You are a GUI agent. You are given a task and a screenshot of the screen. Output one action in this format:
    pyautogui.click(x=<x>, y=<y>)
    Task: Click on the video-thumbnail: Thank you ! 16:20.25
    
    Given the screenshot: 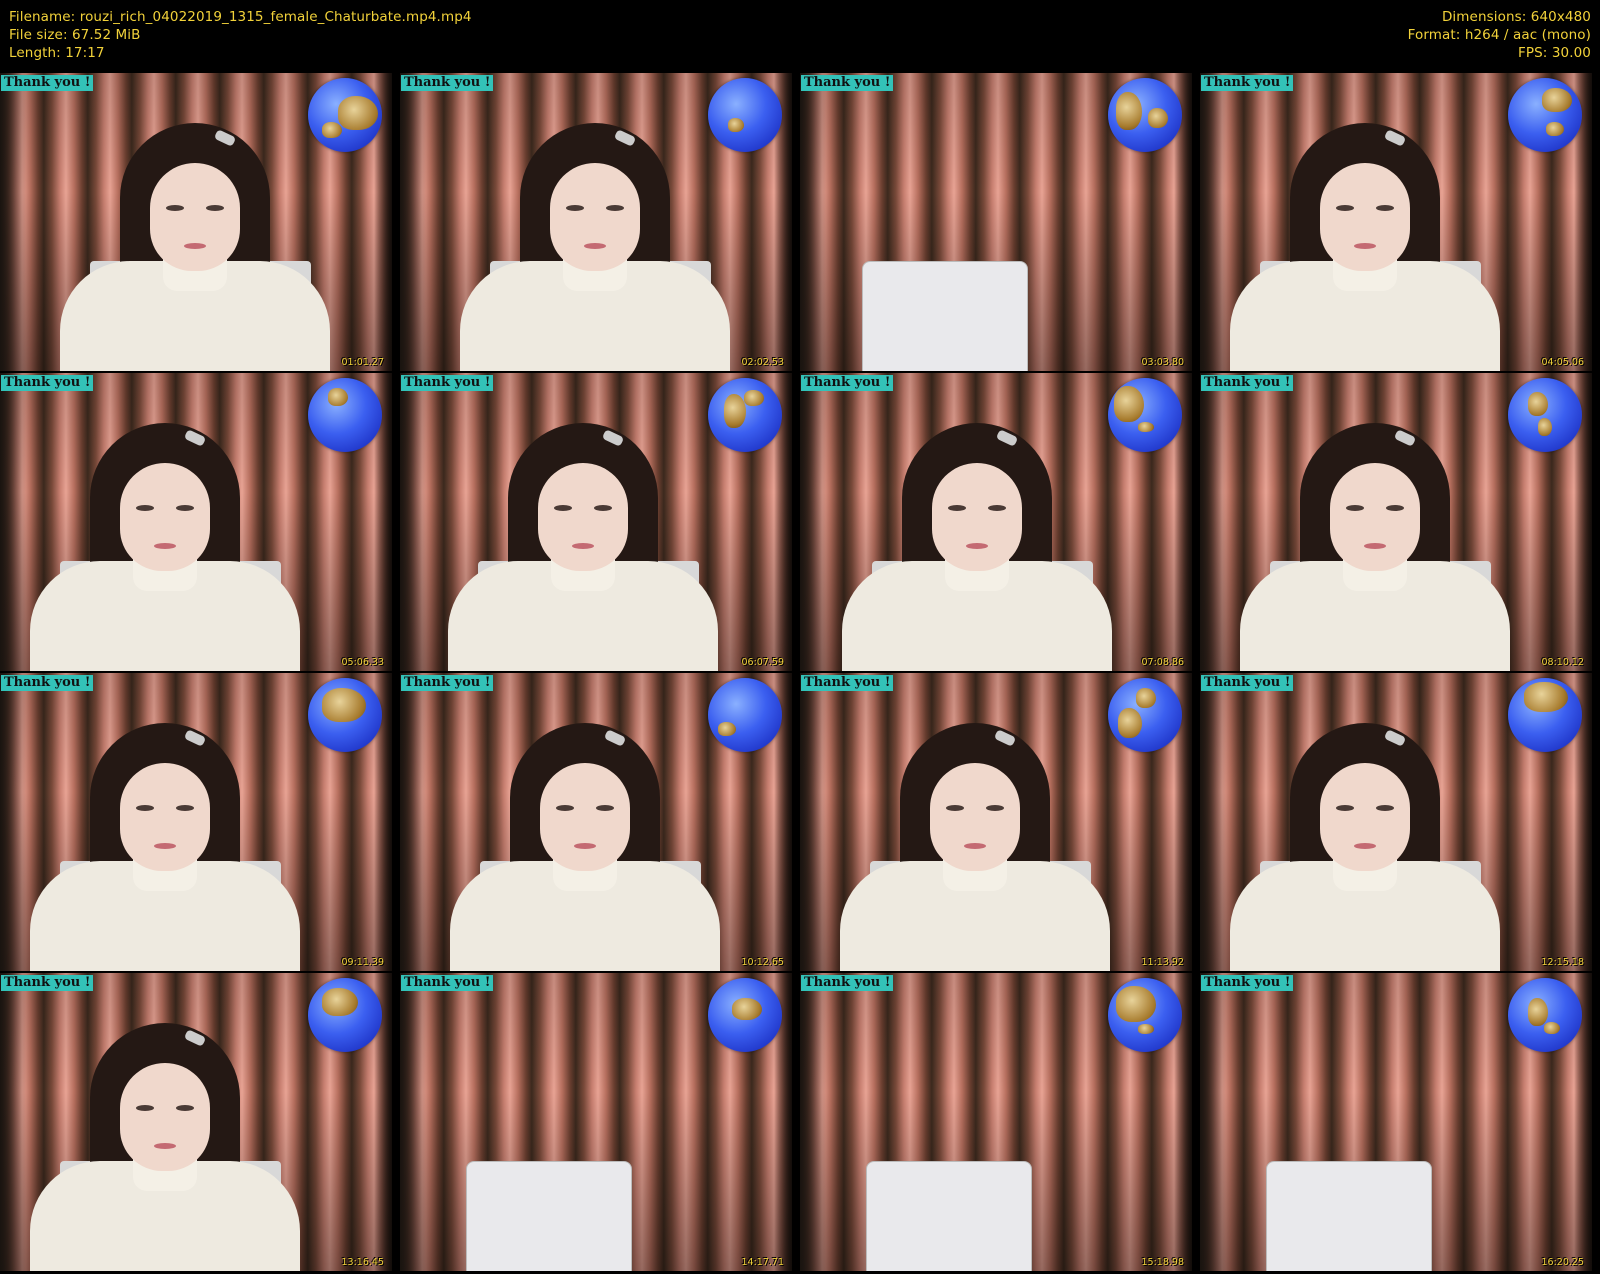 What is the action you would take?
    pyautogui.click(x=1396, y=1122)
    